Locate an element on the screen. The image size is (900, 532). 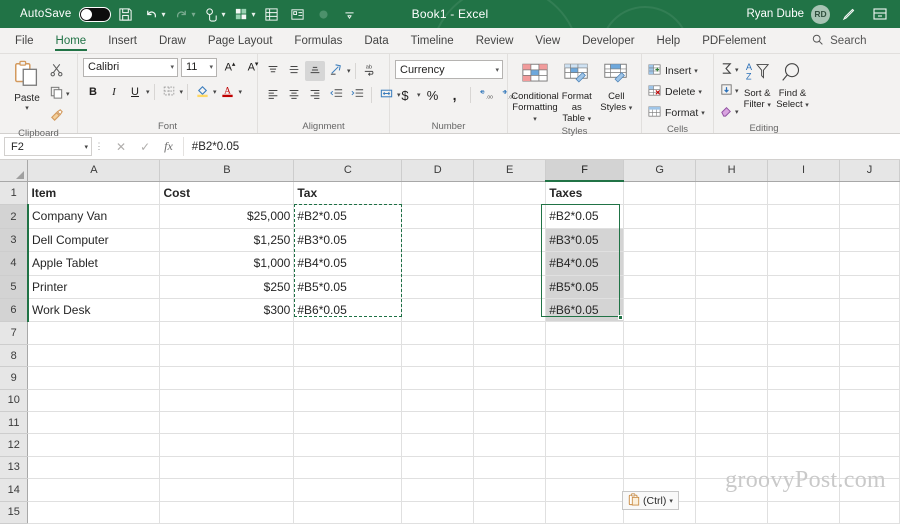
cell-h13 is located at coordinates (732, 468).